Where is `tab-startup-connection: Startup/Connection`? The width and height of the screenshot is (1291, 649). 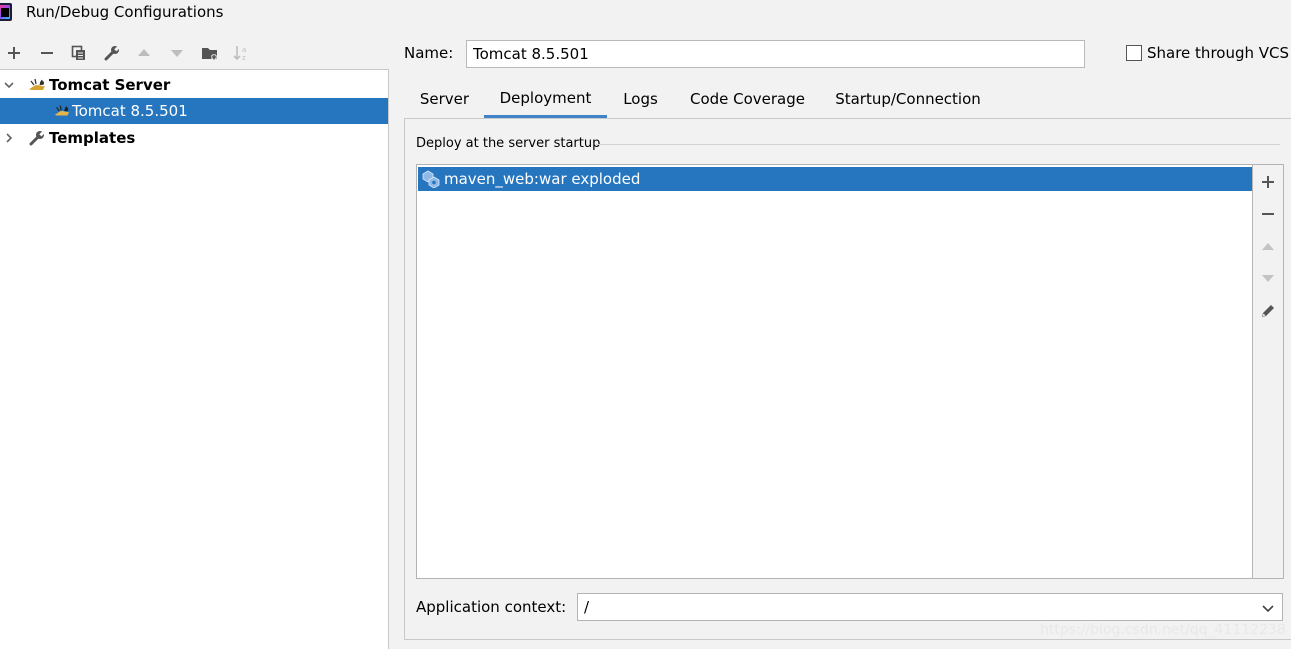
tab-startup-connection: Startup/Connection is located at coordinates (908, 99).